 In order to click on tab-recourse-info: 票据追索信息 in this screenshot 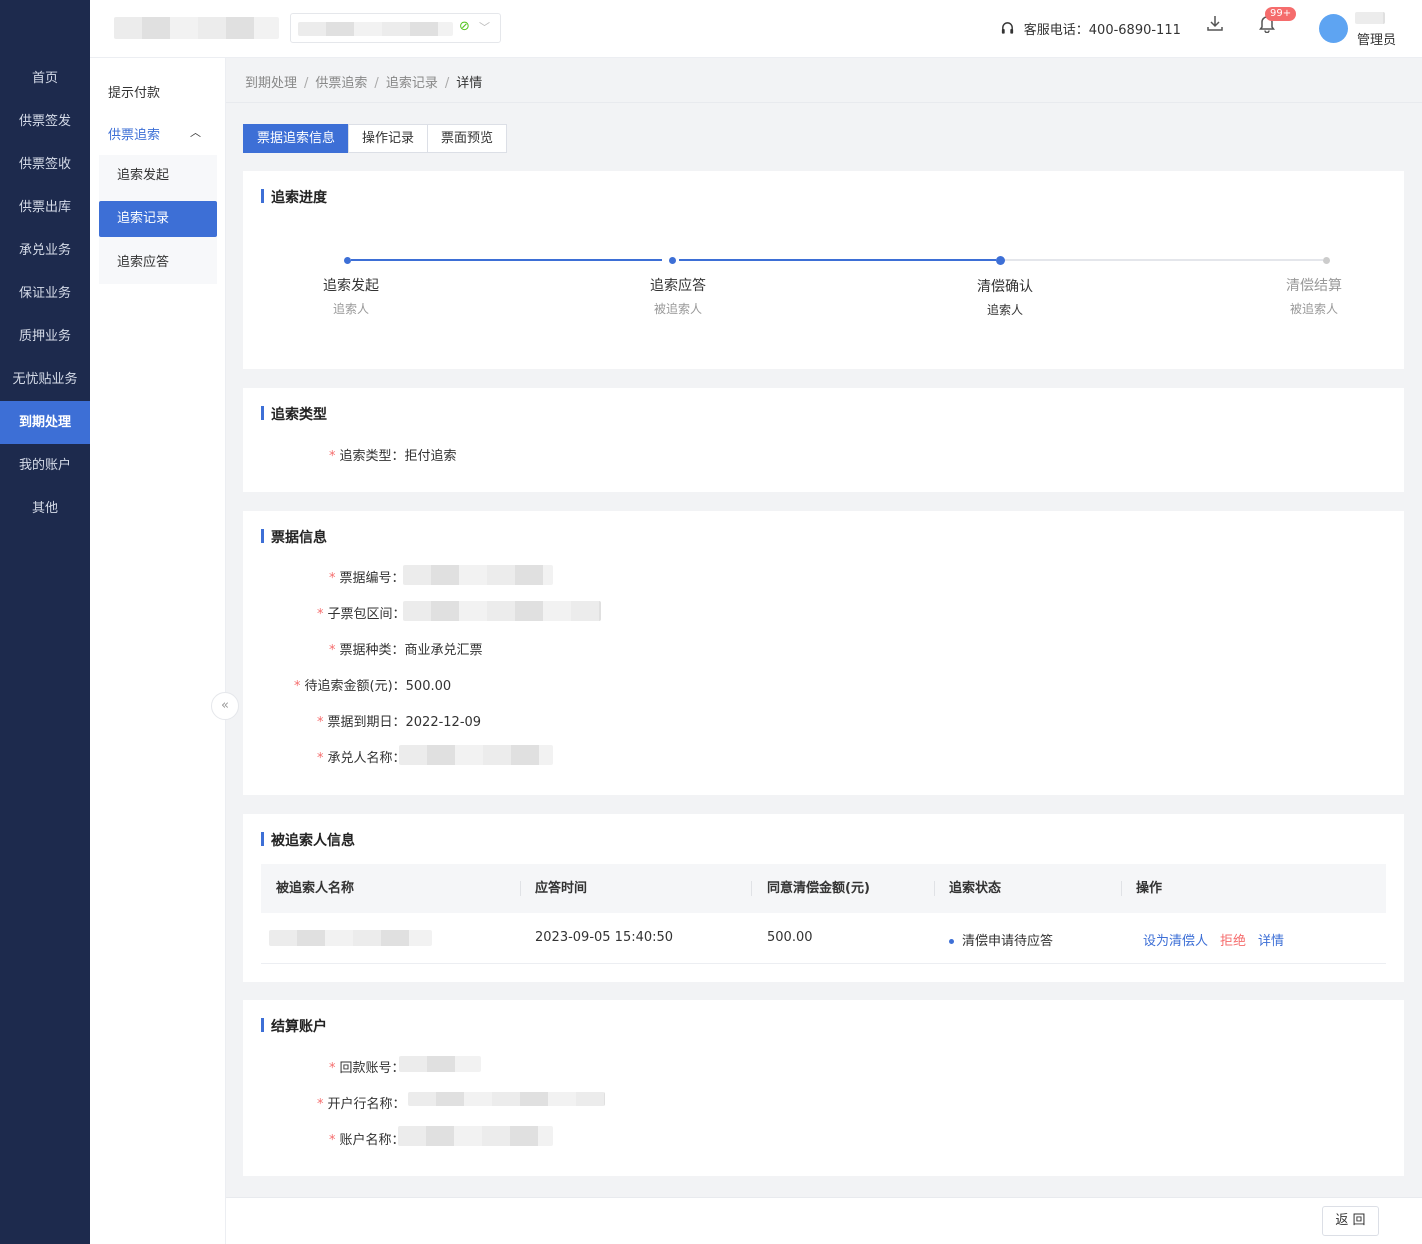, I will do `click(296, 138)`.